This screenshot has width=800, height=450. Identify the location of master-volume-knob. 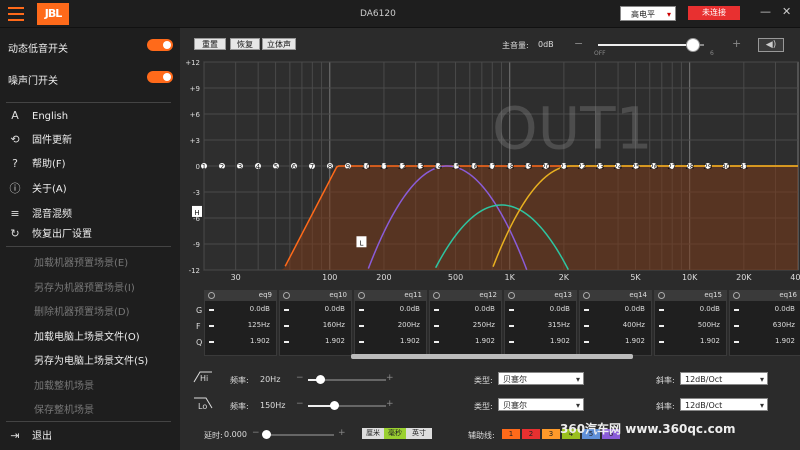
(693, 45).